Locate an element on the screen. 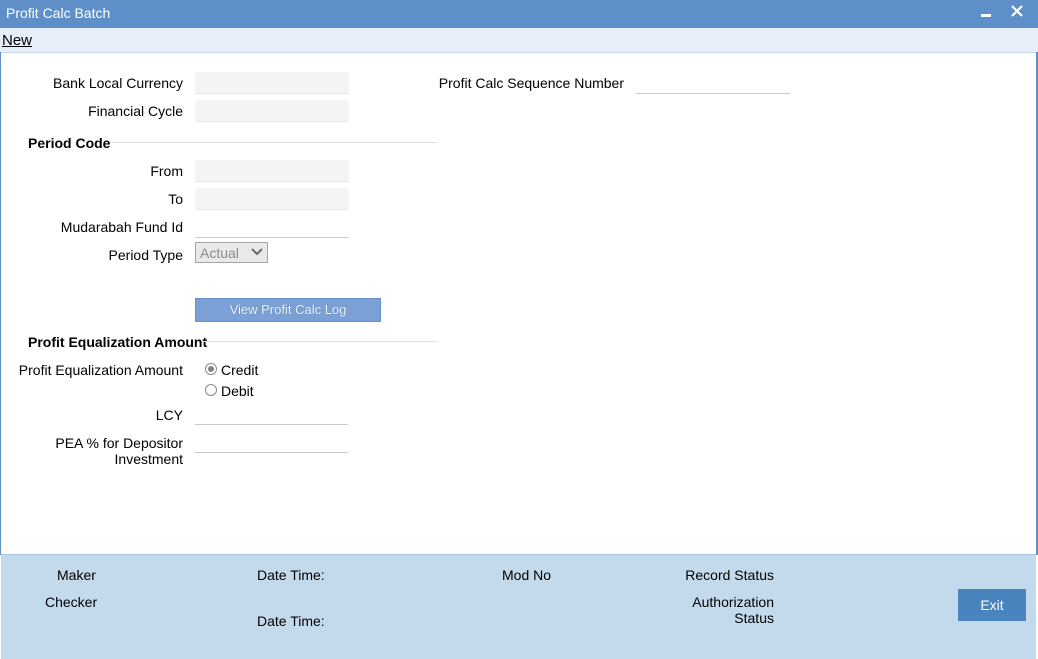 Image resolution: width=1038 pixels, height=659 pixels. financial-cycle-field is located at coordinates (272, 111).